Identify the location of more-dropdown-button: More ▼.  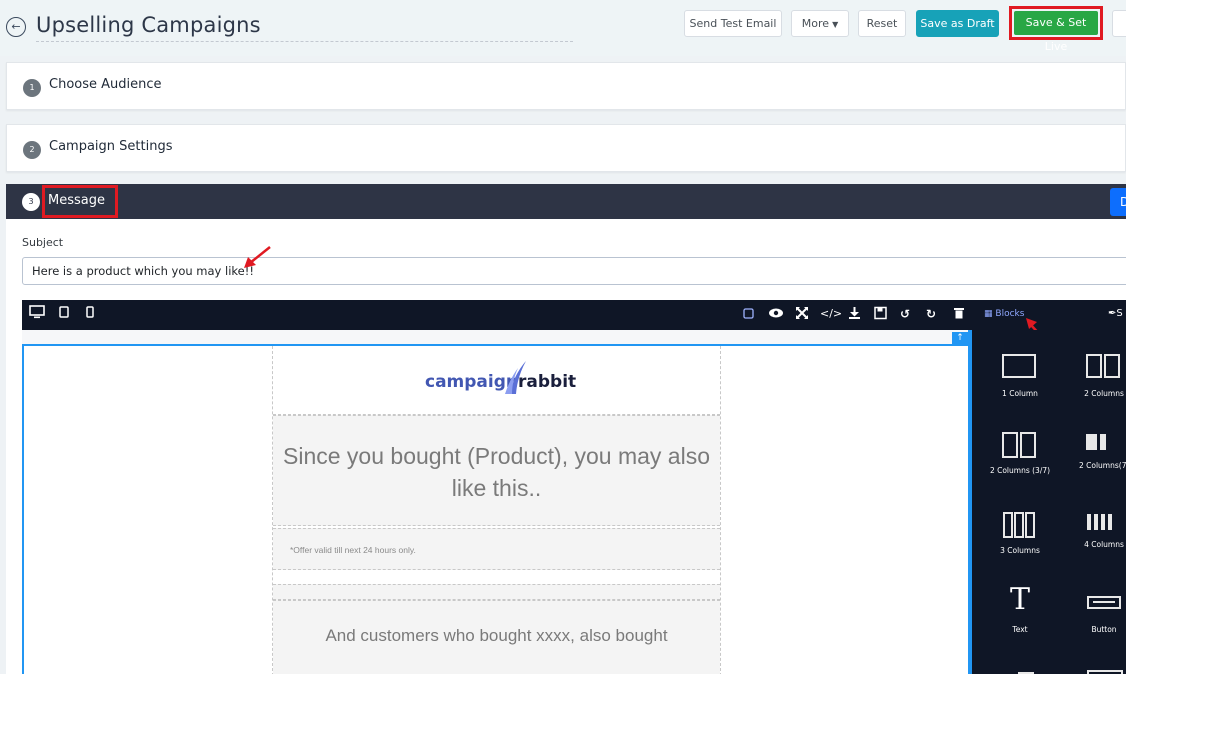
(820, 23).